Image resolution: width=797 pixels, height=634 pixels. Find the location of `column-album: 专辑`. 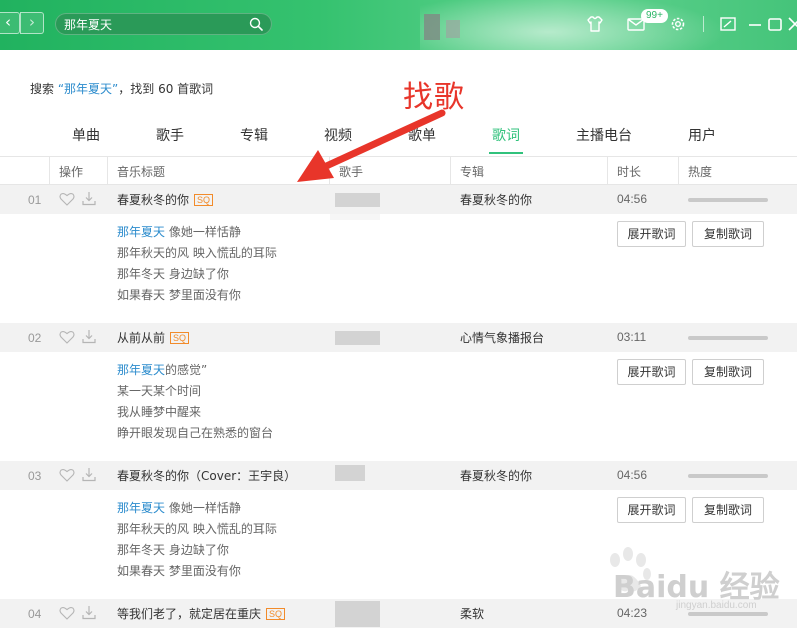

column-album: 专辑 is located at coordinates (472, 171).